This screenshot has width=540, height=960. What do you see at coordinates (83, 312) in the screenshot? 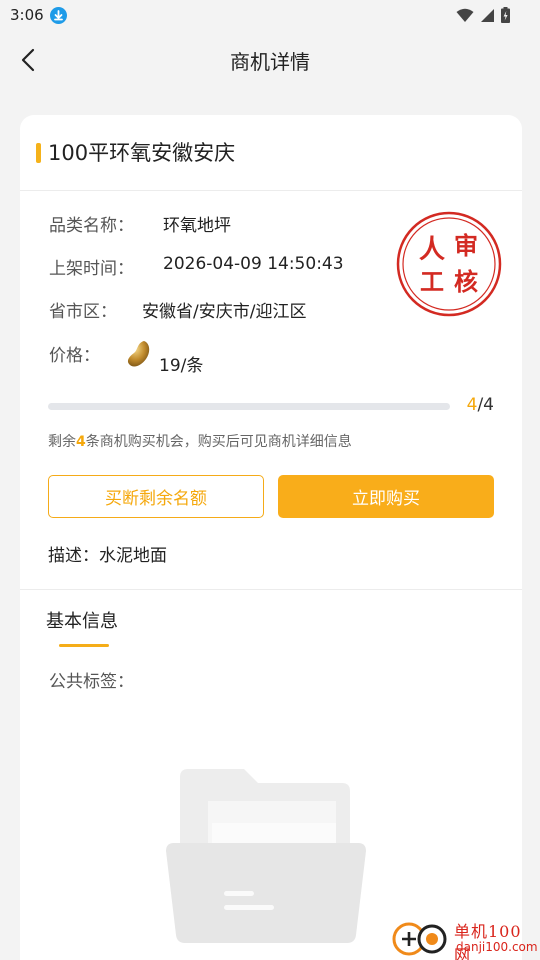
I see `region-label: 省市区：` at bounding box center [83, 312].